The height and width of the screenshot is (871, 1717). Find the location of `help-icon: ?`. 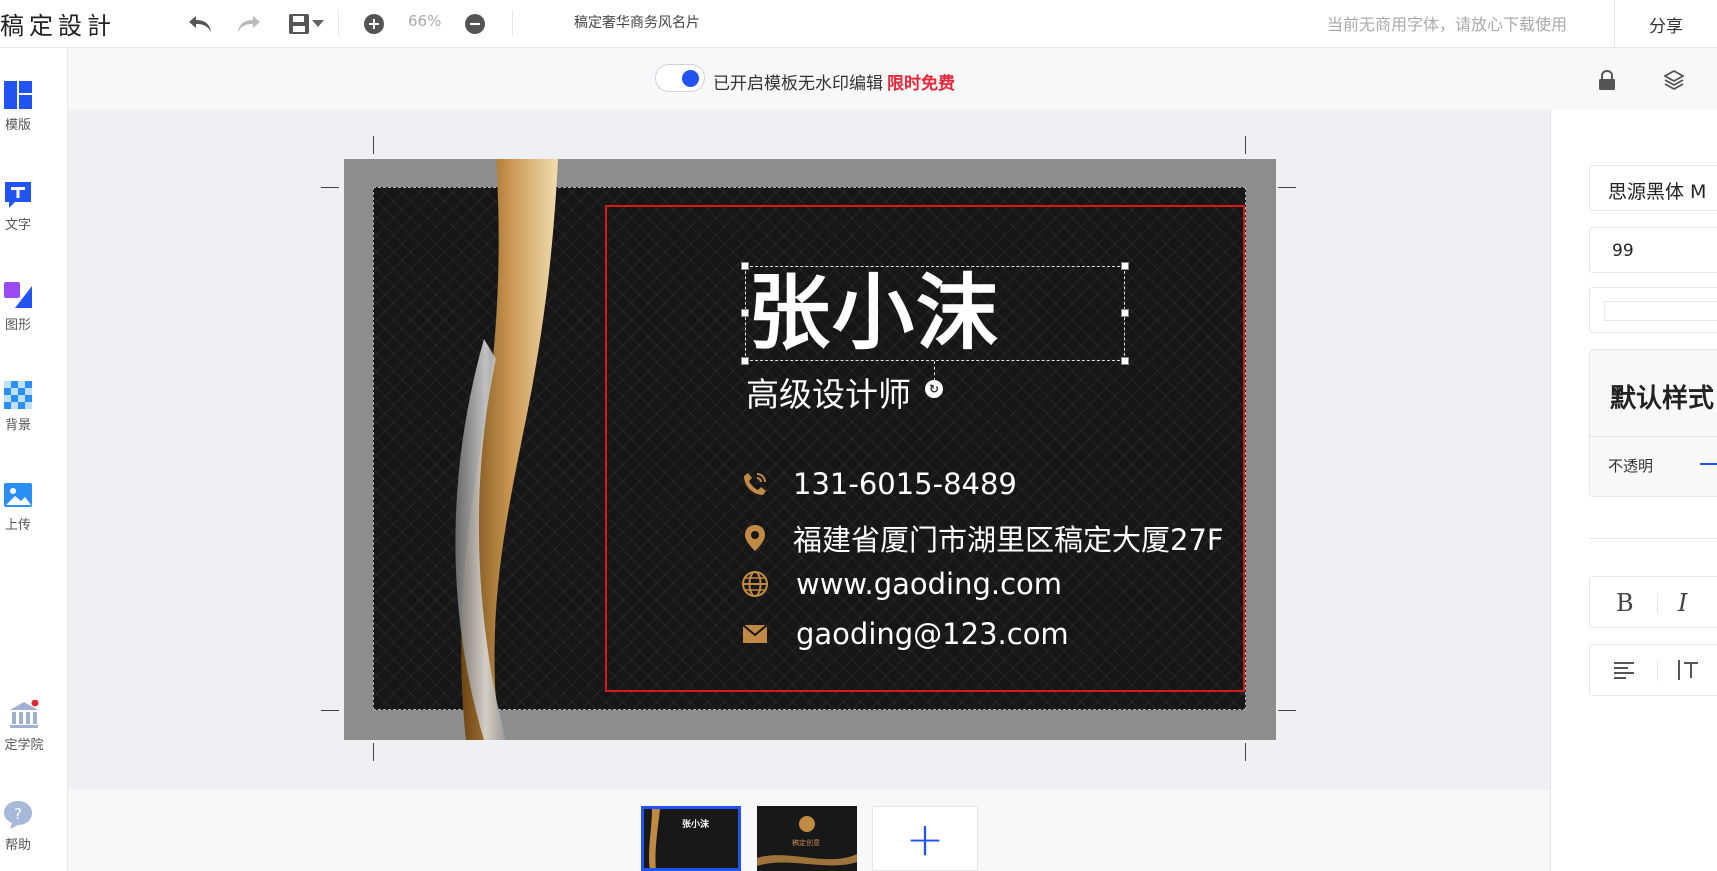

help-icon: ? is located at coordinates (18, 815).